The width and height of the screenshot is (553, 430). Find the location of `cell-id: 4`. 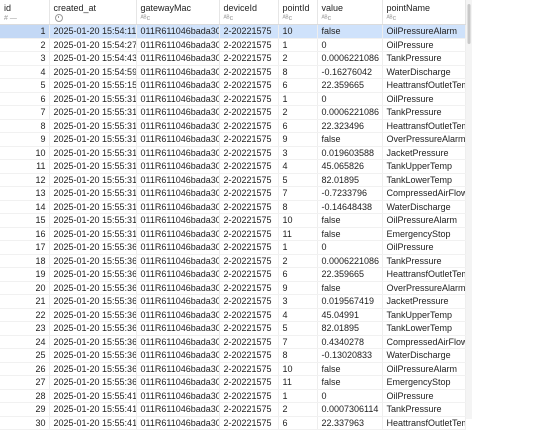

cell-id: 4 is located at coordinates (25, 72).